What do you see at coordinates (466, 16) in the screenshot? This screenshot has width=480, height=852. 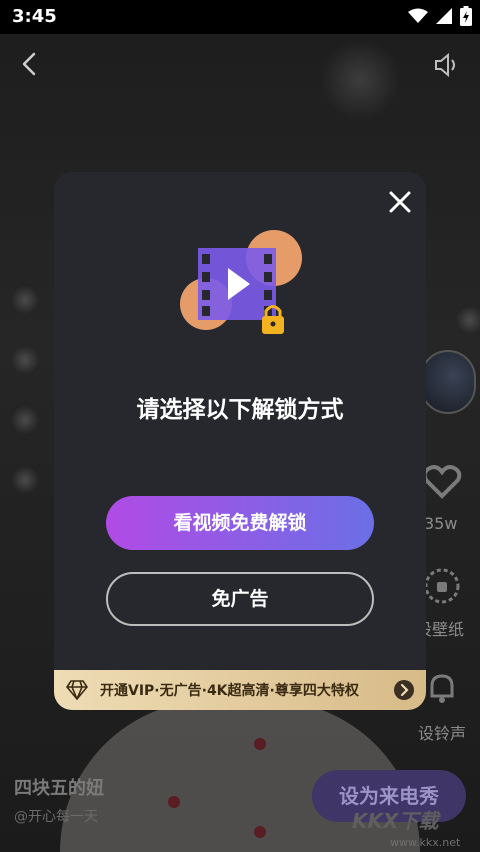 I see `battery-icon` at bounding box center [466, 16].